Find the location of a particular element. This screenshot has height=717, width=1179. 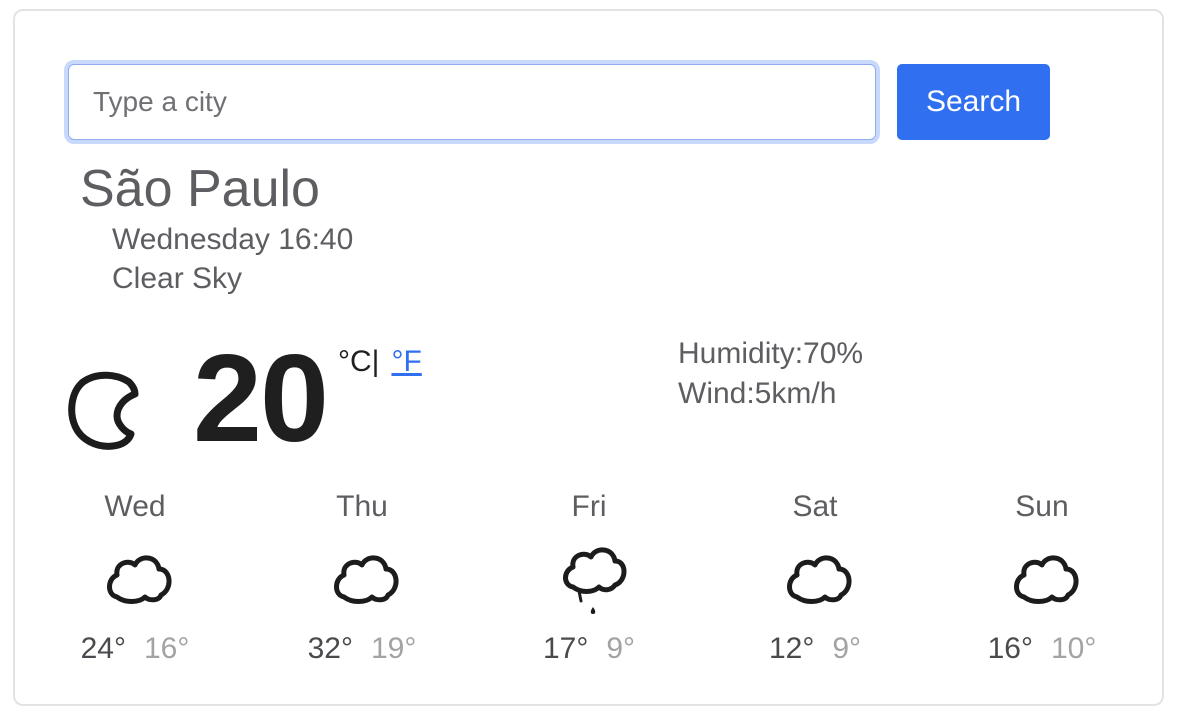

unit-toggle: °C| °F is located at coordinates (380, 362).